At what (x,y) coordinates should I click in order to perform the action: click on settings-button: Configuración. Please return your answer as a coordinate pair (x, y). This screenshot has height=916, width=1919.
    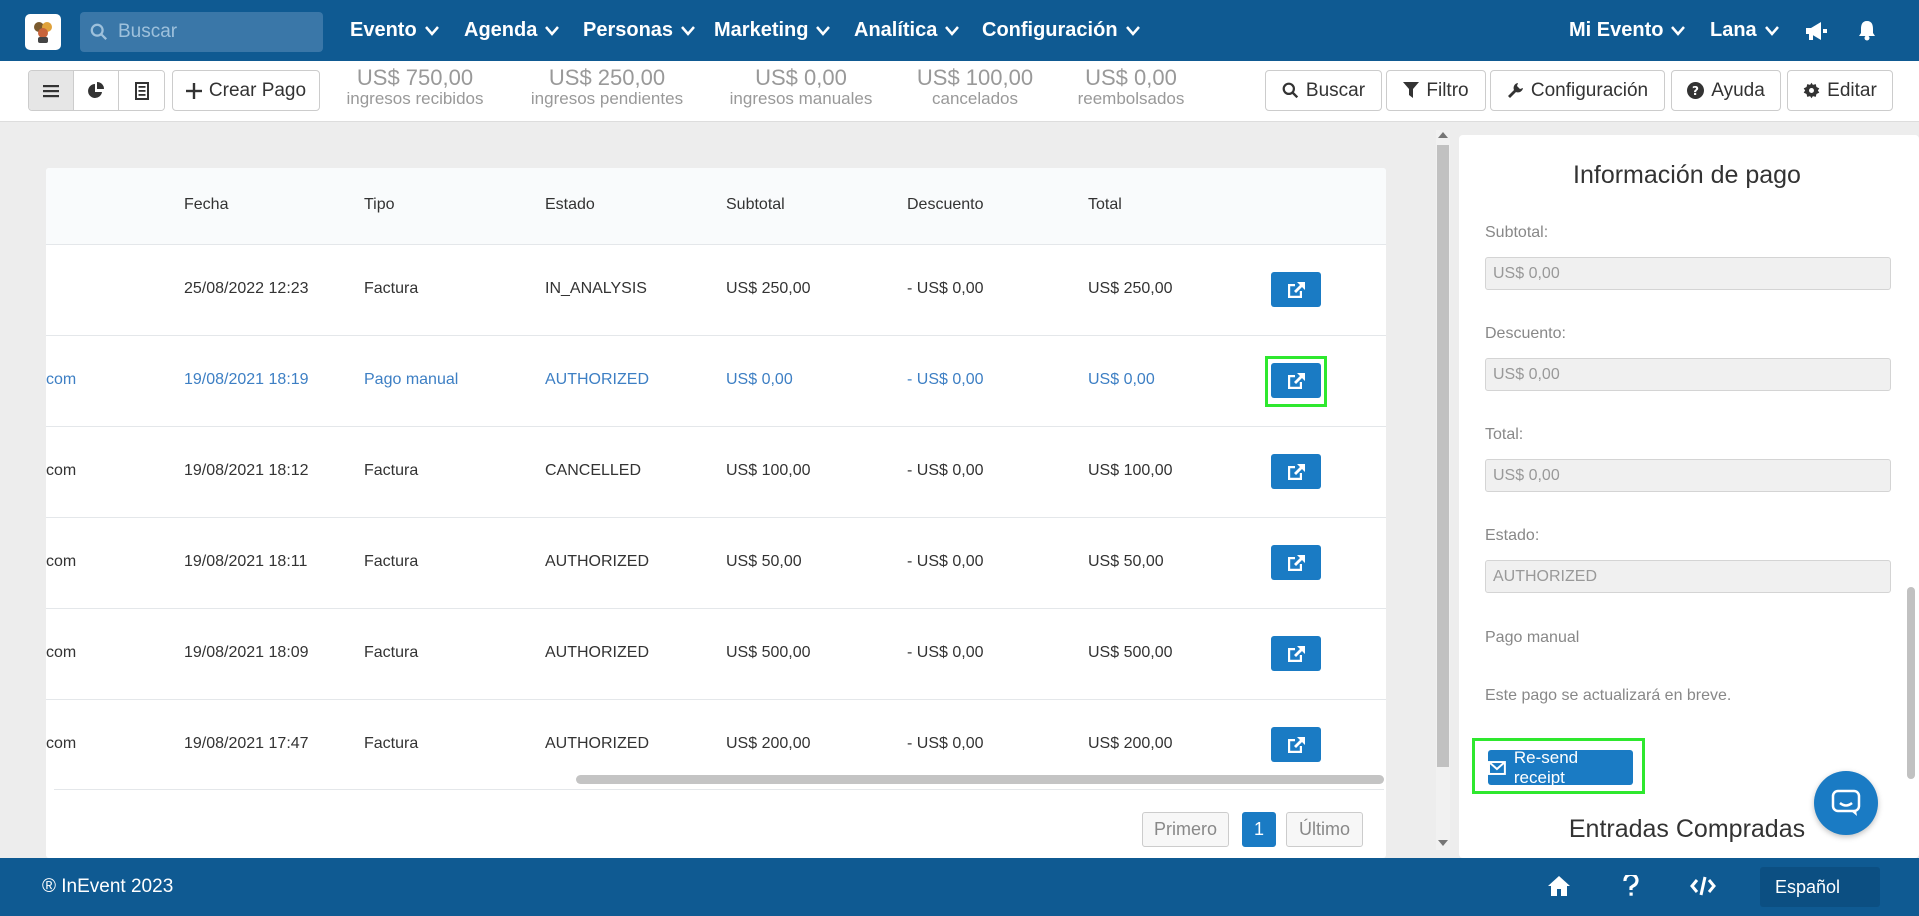
    Looking at the image, I should click on (1577, 90).